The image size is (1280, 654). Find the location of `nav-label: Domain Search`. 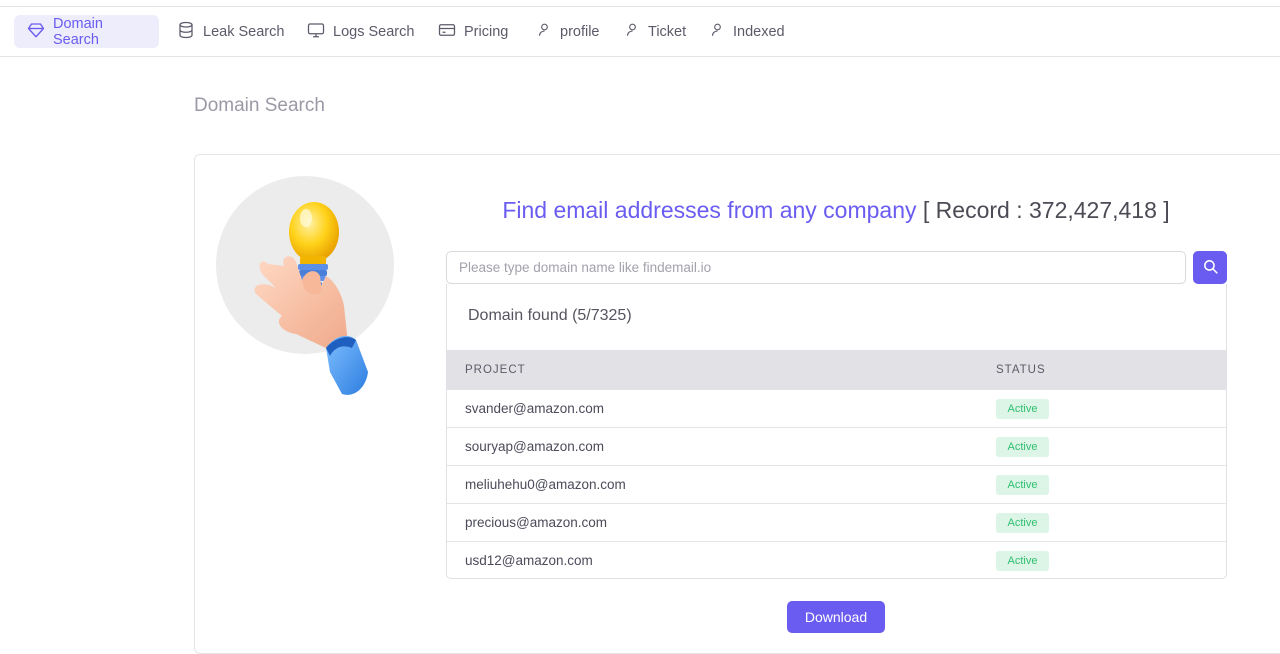

nav-label: Domain Search is located at coordinates (78, 31).